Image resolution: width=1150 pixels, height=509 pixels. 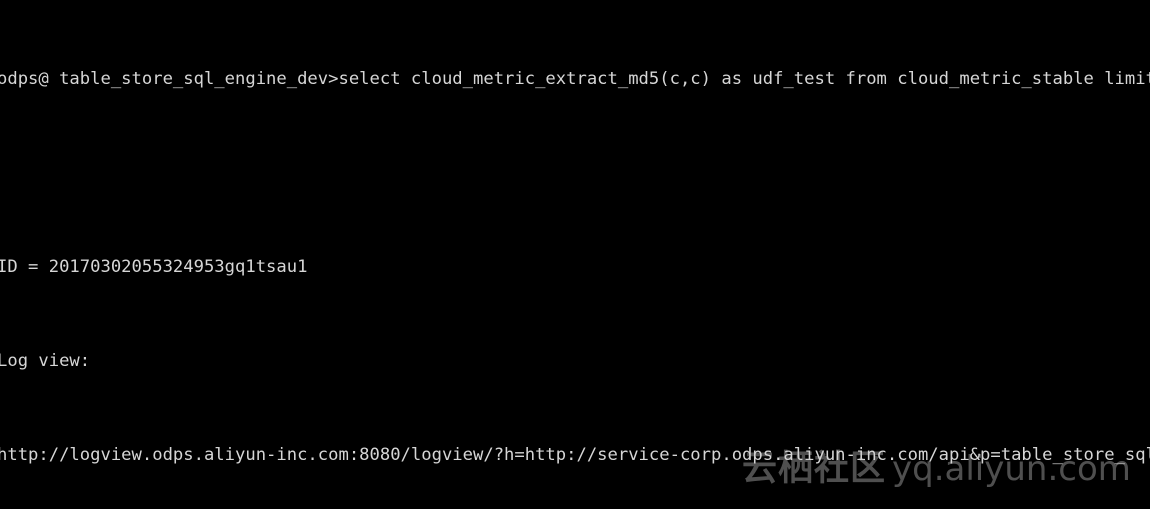 What do you see at coordinates (154, 266) in the screenshot?
I see `terminal-line-instance-id: ID = 20170302055324953gq1tsau1` at bounding box center [154, 266].